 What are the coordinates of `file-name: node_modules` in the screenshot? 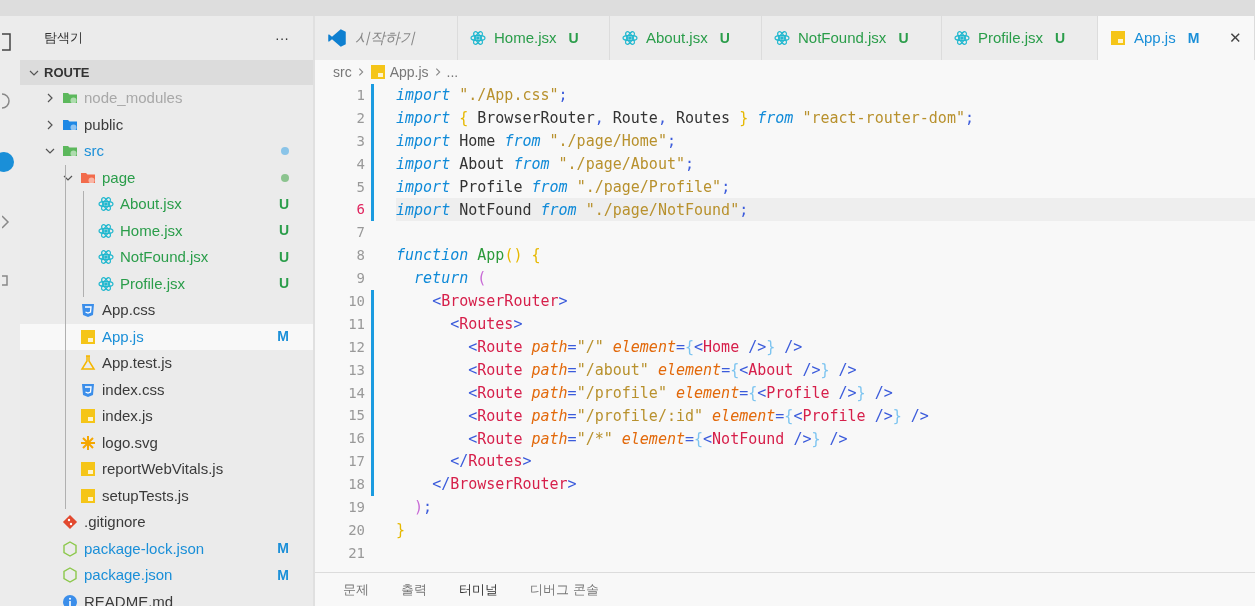 It's located at (133, 98).